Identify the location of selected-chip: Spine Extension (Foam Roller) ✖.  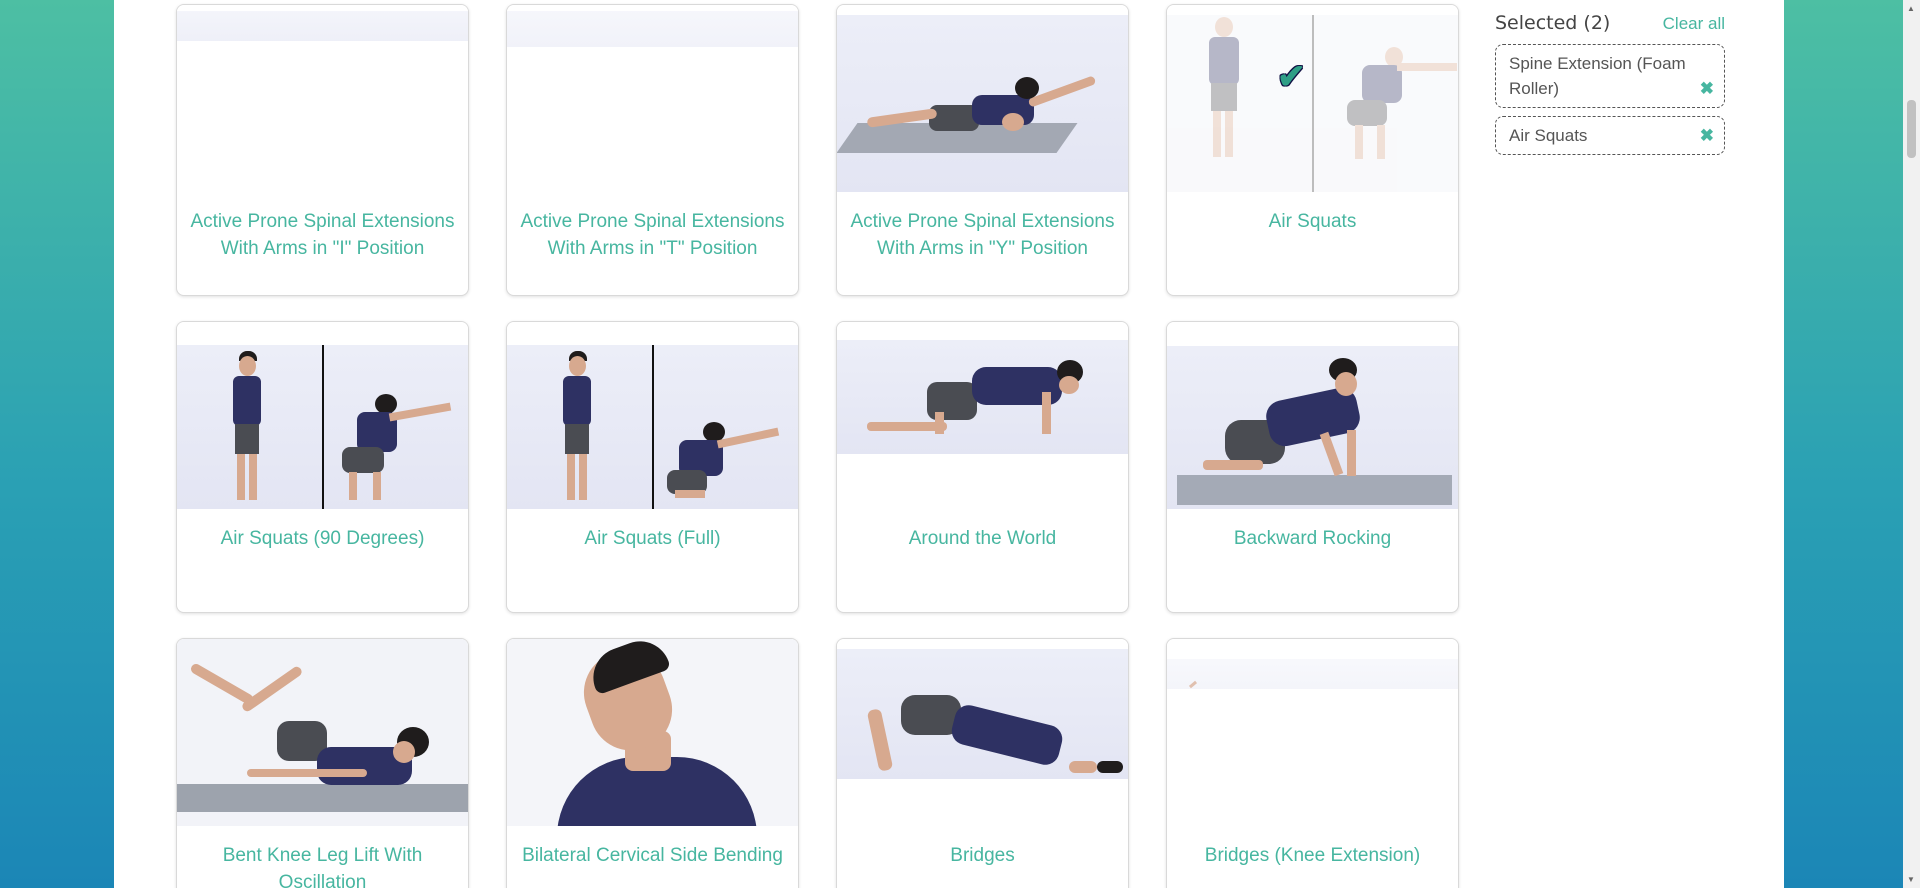
(1610, 76).